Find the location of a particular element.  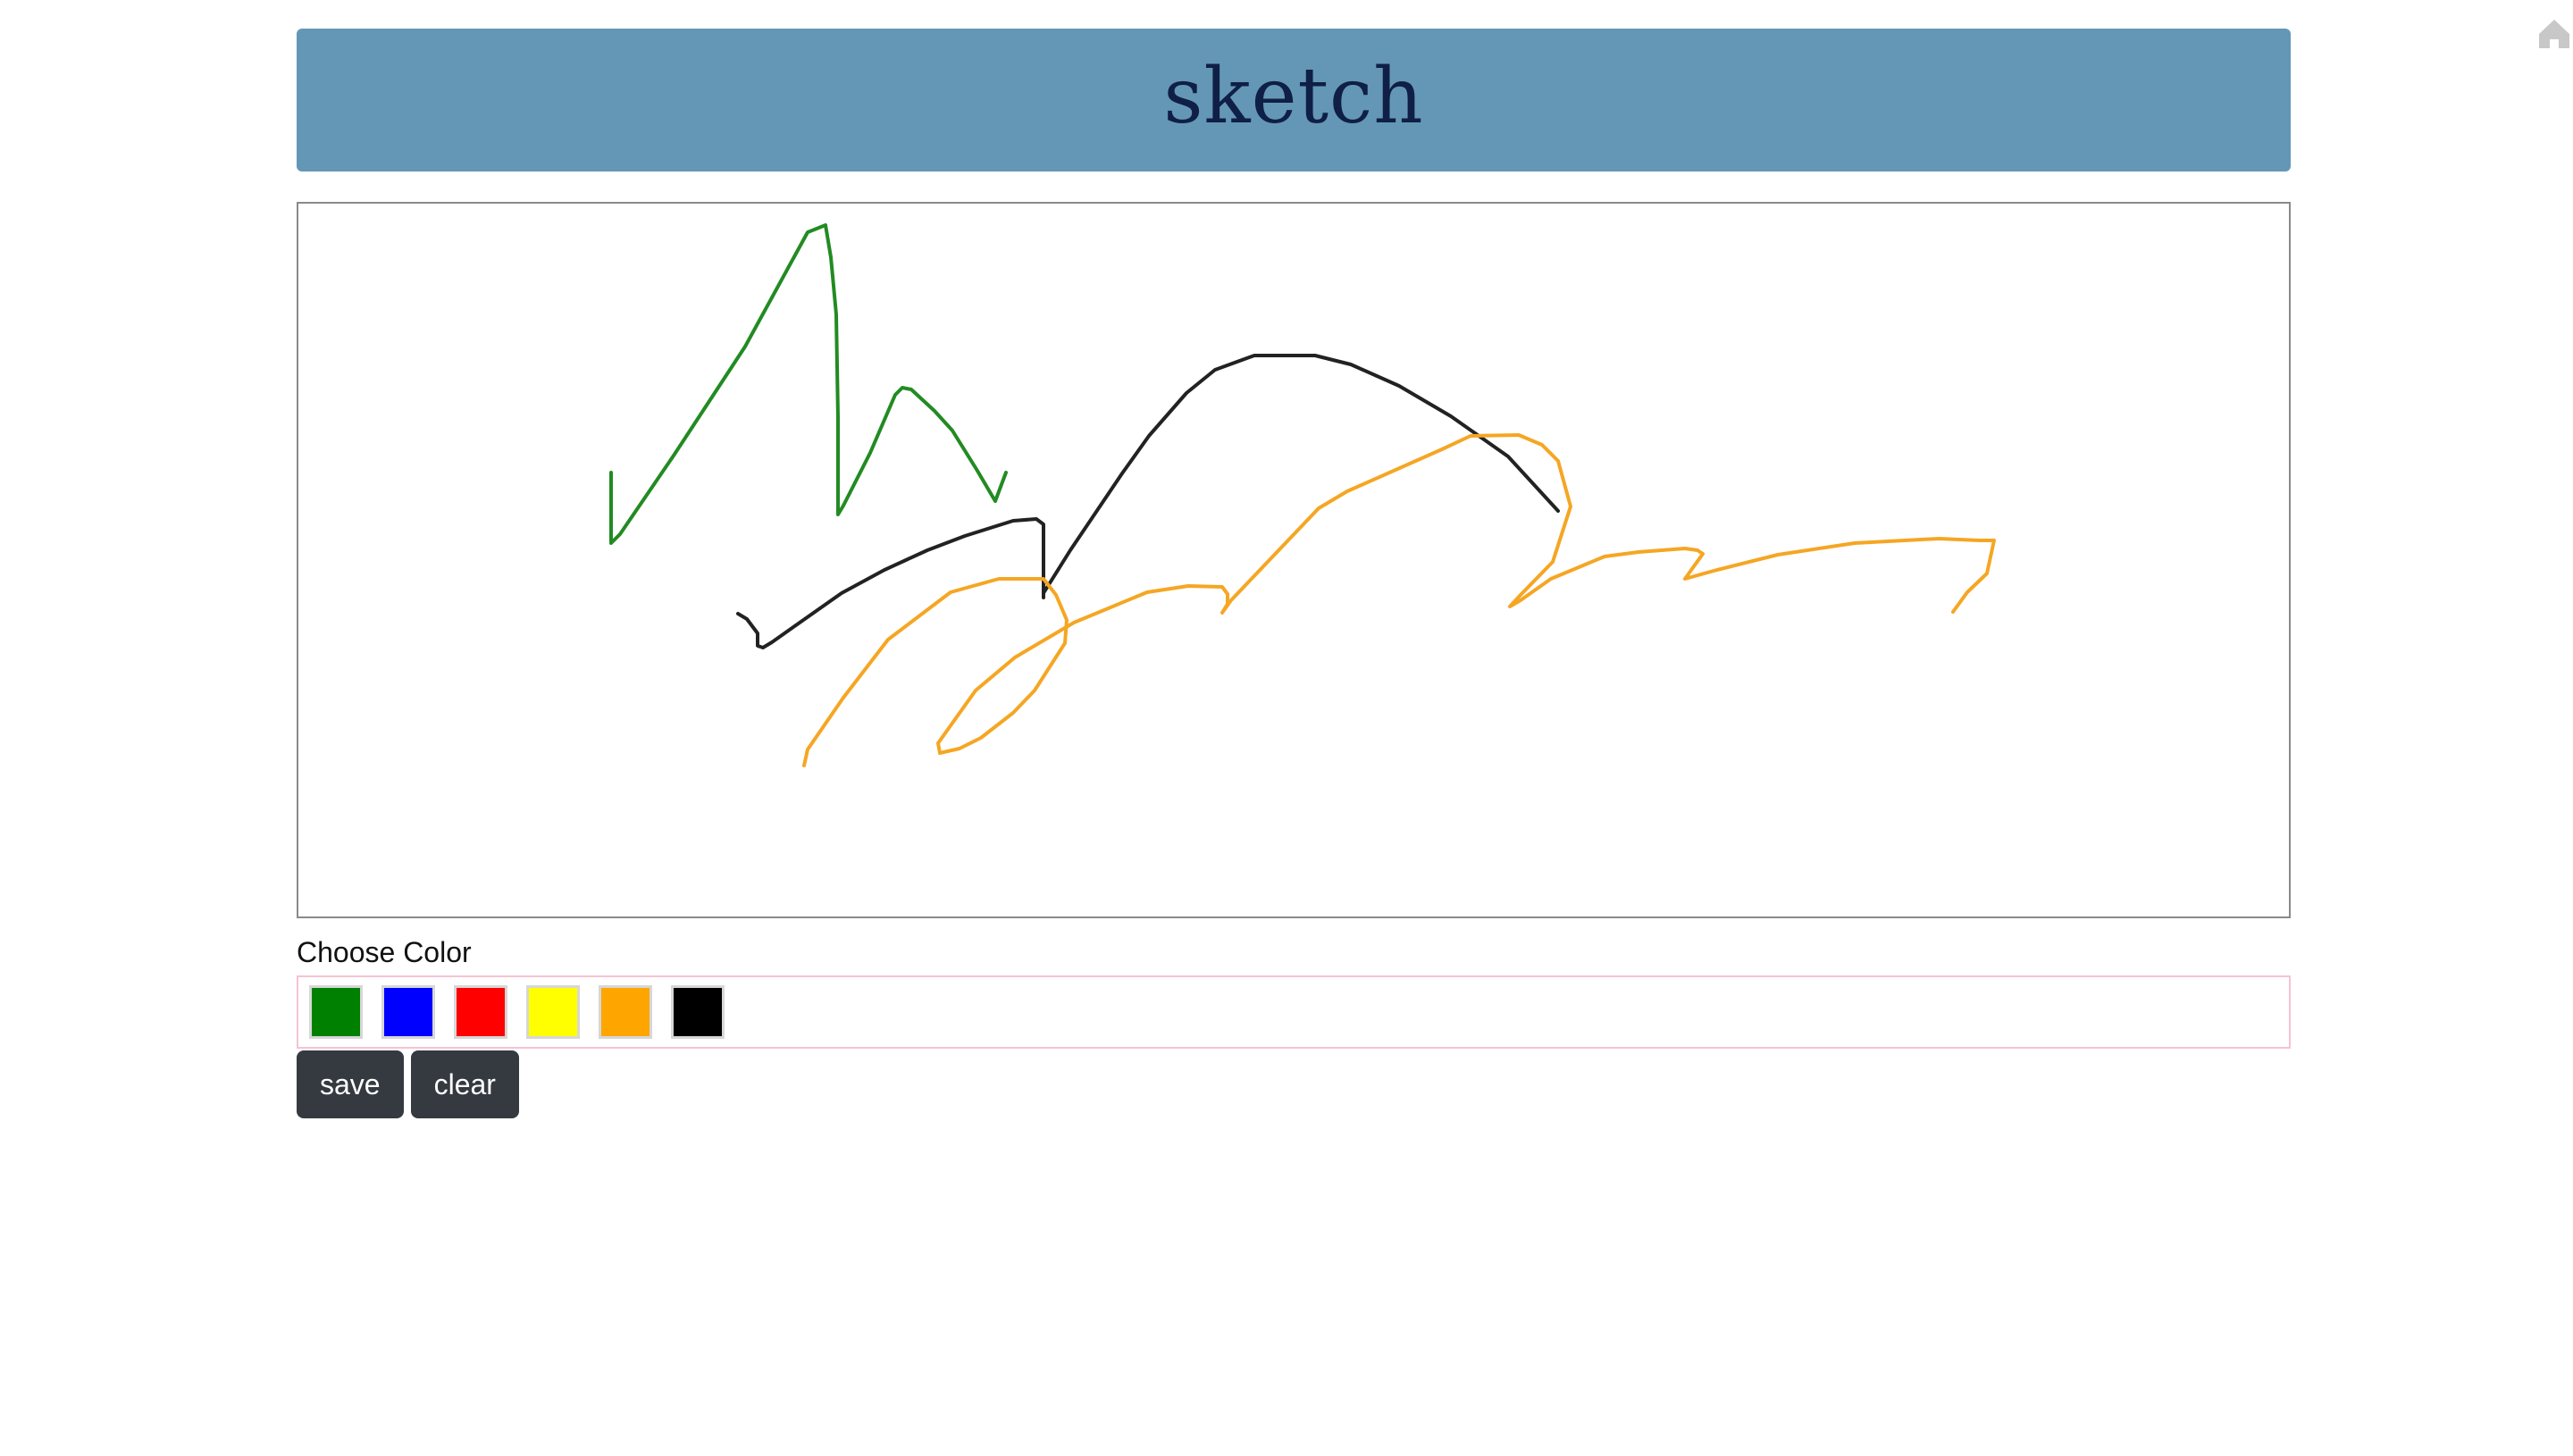

color-swatch-yellow is located at coordinates (553, 1012).